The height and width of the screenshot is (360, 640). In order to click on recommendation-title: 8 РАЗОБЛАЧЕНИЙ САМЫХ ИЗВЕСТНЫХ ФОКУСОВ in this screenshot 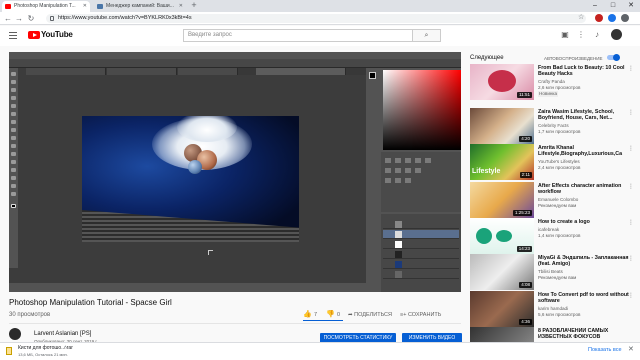, I will do `click(586, 334)`.